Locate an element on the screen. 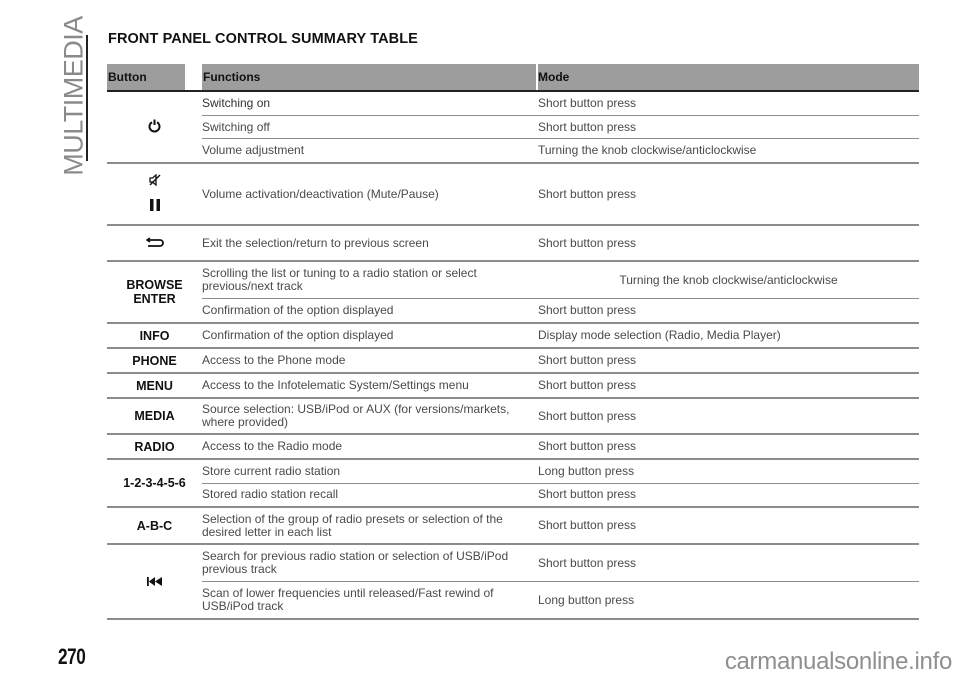  pause-icon is located at coordinates (155, 206).